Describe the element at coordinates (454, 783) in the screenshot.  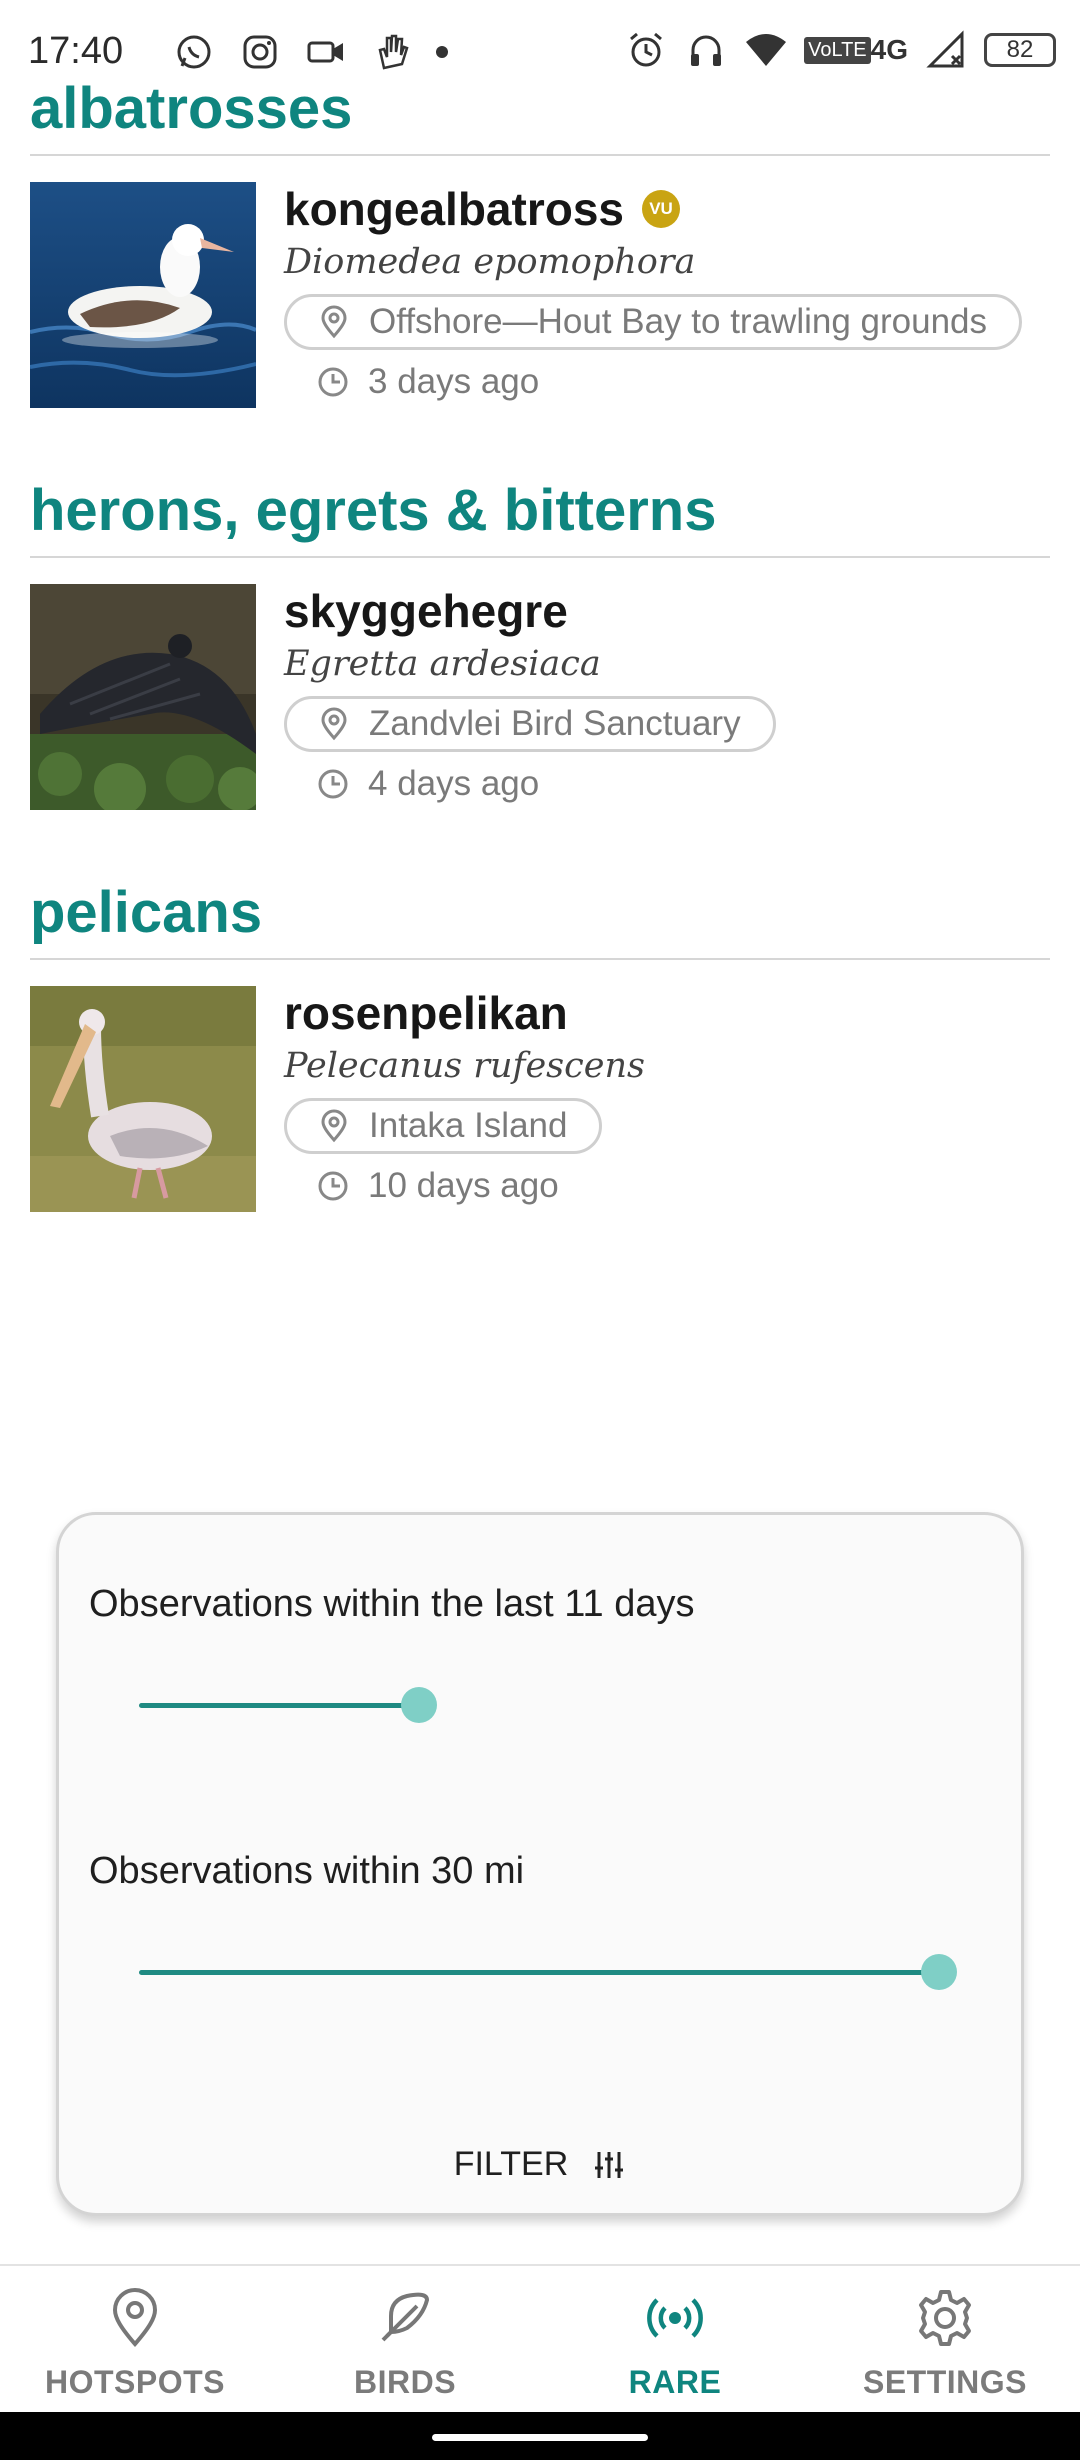
I see `time-ago: 4 days ago` at that location.